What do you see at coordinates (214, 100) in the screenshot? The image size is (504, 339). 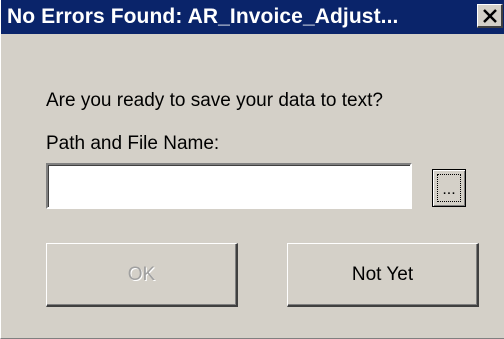 I see `save-prompt-text: Are you ready to save your data to text?` at bounding box center [214, 100].